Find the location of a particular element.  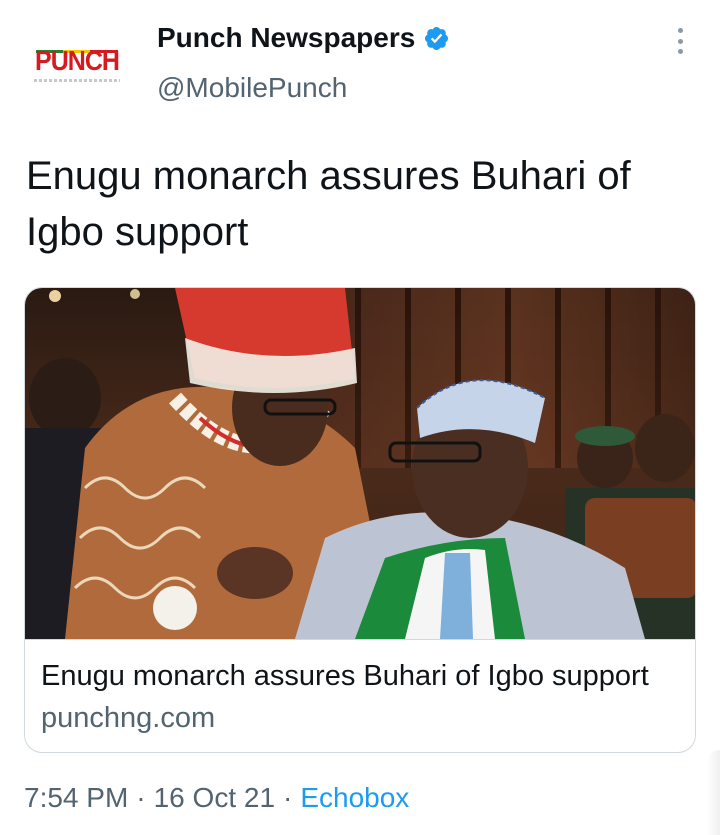

author-name-row: Punch Newspapers is located at coordinates (303, 38).